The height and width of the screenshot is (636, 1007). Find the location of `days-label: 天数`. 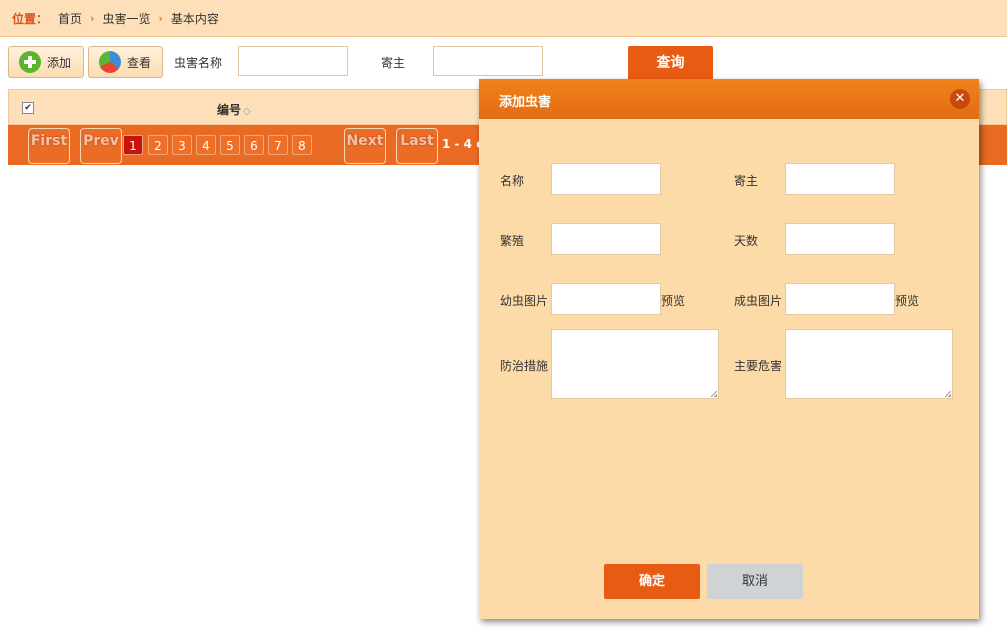

days-label: 天数 is located at coordinates (746, 241).